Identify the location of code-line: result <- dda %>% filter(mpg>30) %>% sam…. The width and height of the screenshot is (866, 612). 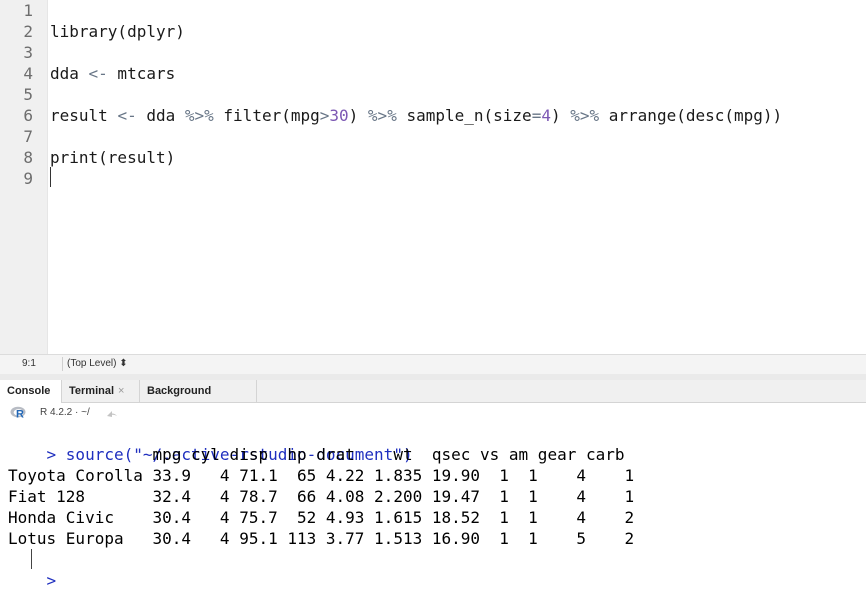
(416, 115).